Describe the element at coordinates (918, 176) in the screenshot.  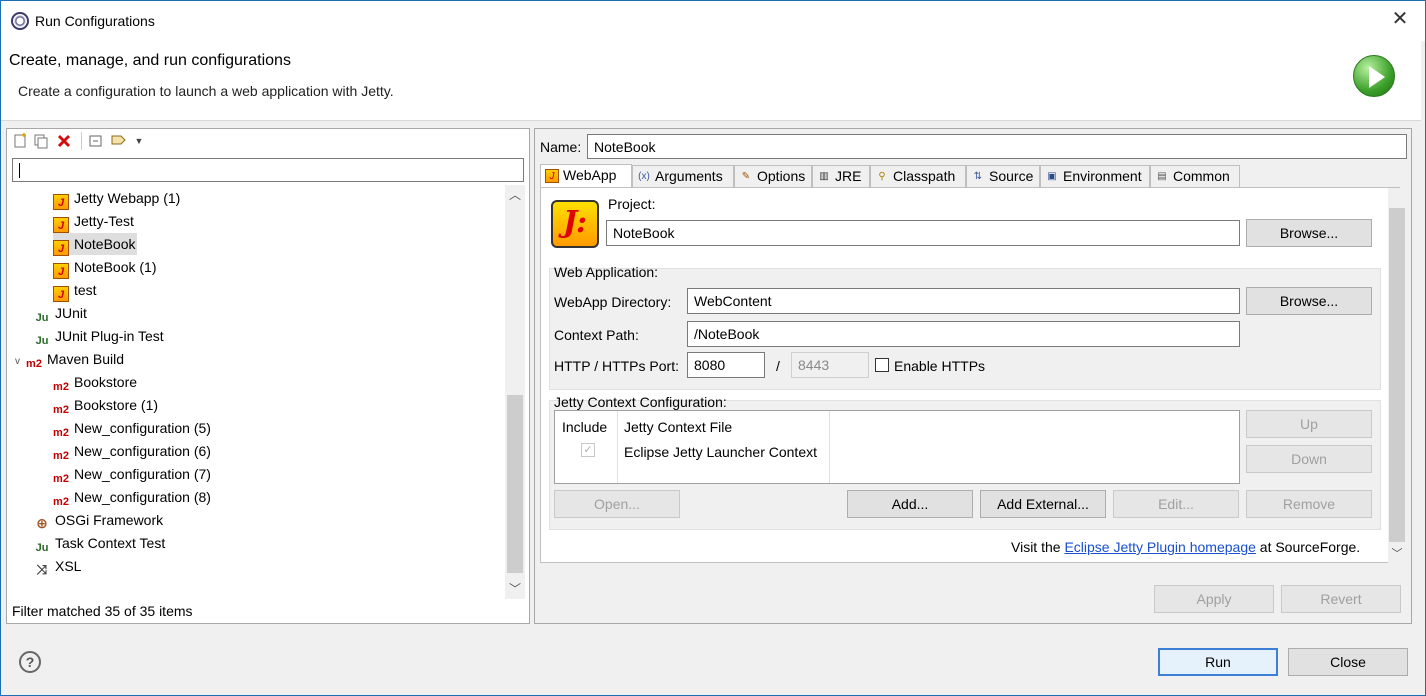
I see `tab-classpath: ⚲ Classpath` at that location.